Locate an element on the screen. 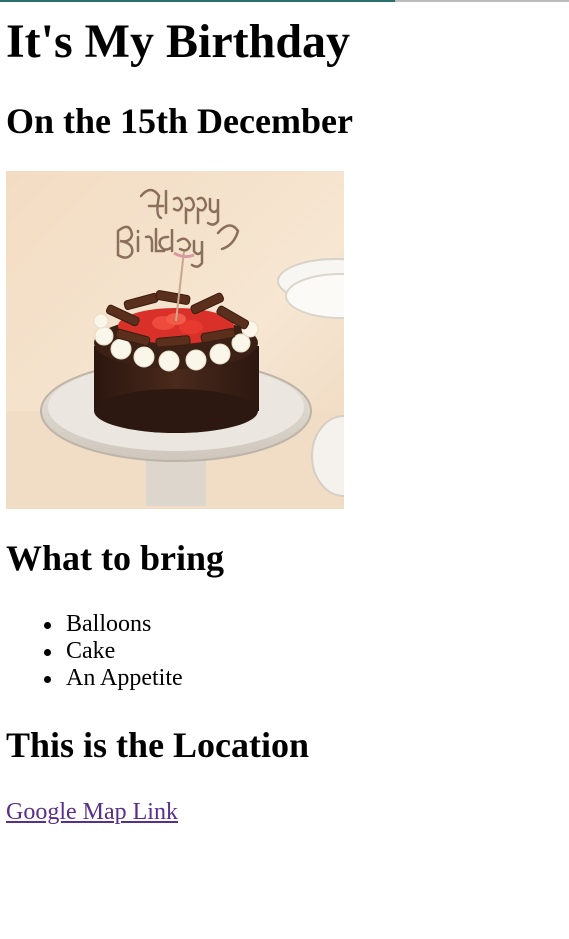 This screenshot has height=939, width=569. list-item: Balloons is located at coordinates (284, 624).